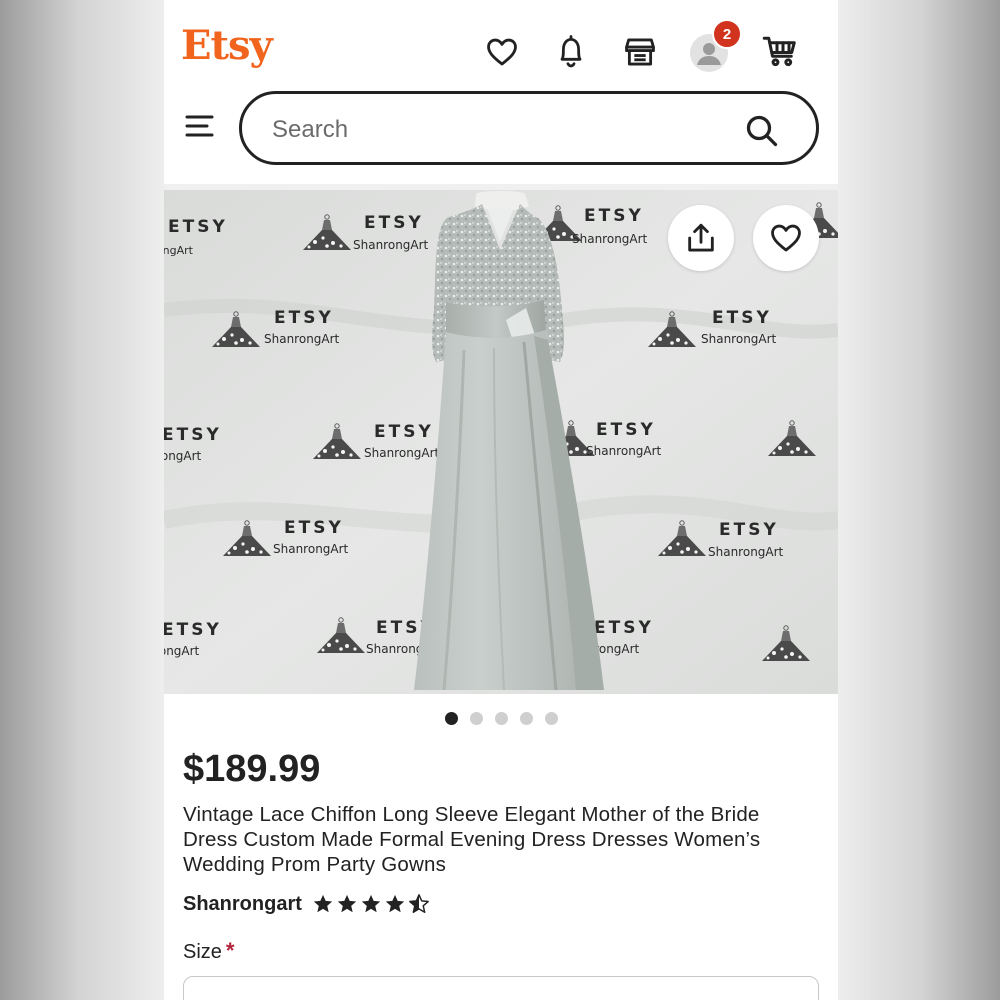  I want to click on favorites-button, so click(502, 52).